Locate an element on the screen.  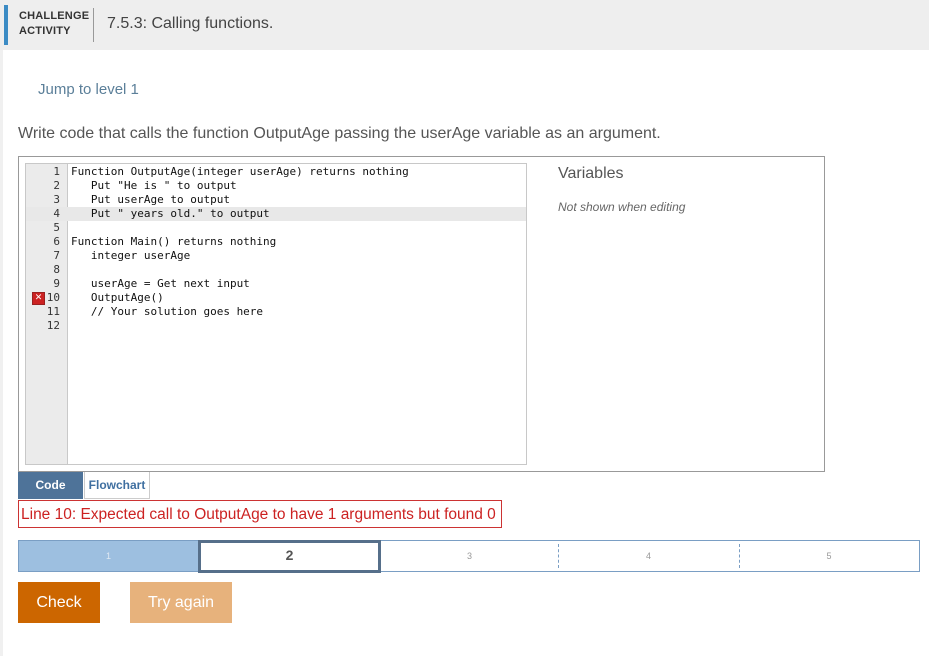
level-1: 1 is located at coordinates (108, 556).